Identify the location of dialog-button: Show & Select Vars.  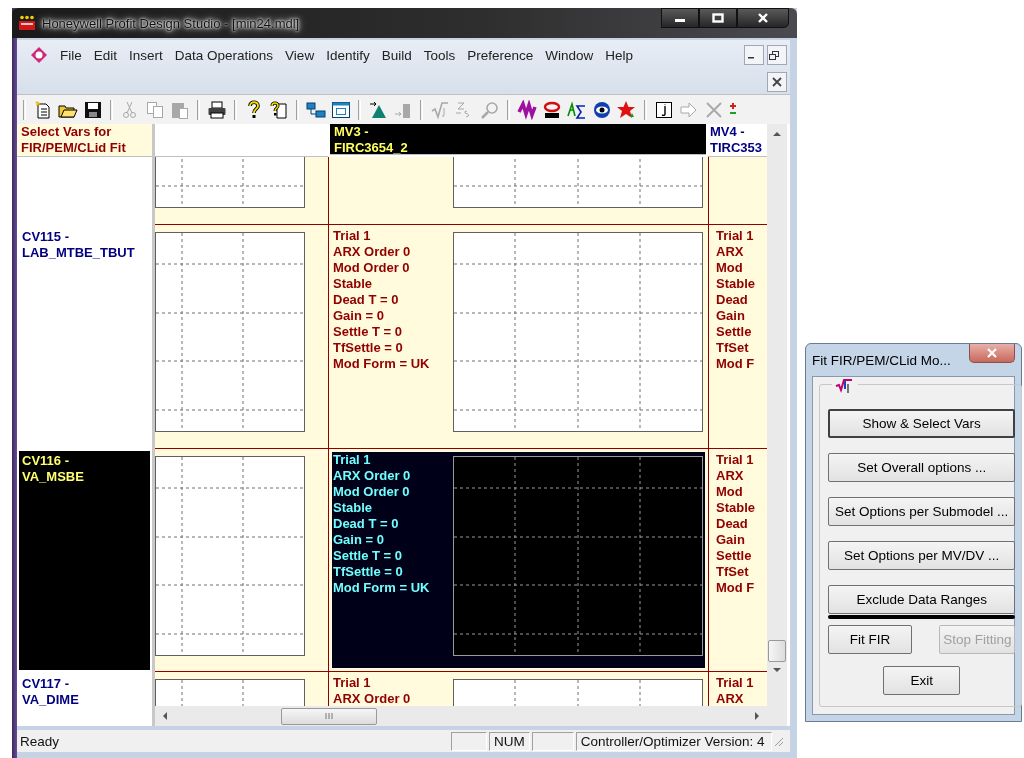
(922, 423).